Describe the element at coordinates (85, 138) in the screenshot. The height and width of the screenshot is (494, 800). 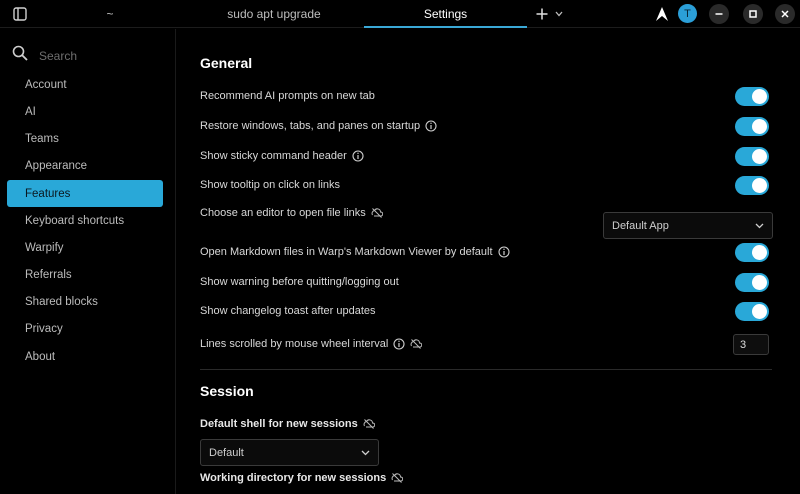
I see `sidebar-item-teams: Teams` at that location.